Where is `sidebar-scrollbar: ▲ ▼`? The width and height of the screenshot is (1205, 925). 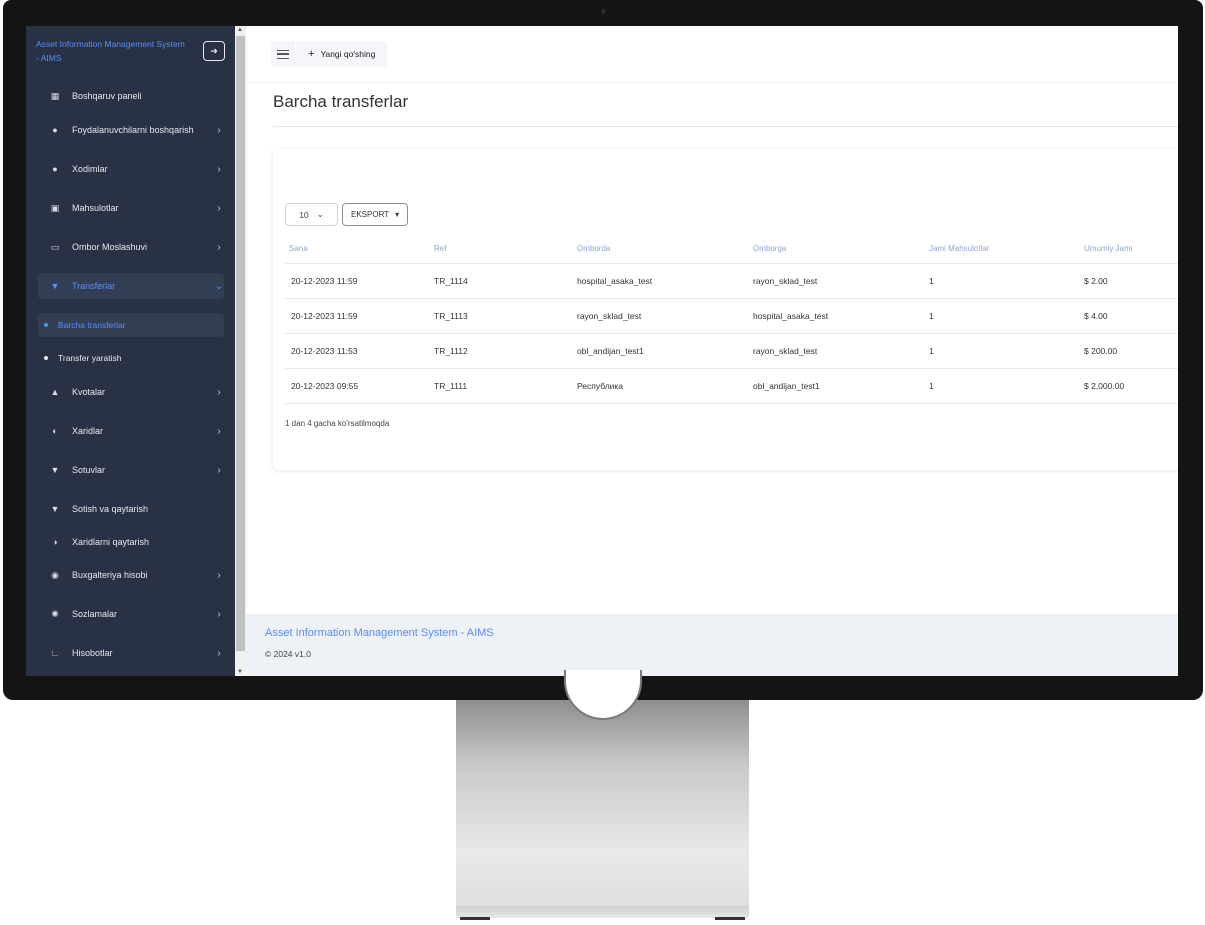 sidebar-scrollbar: ▲ ▼ is located at coordinates (240, 351).